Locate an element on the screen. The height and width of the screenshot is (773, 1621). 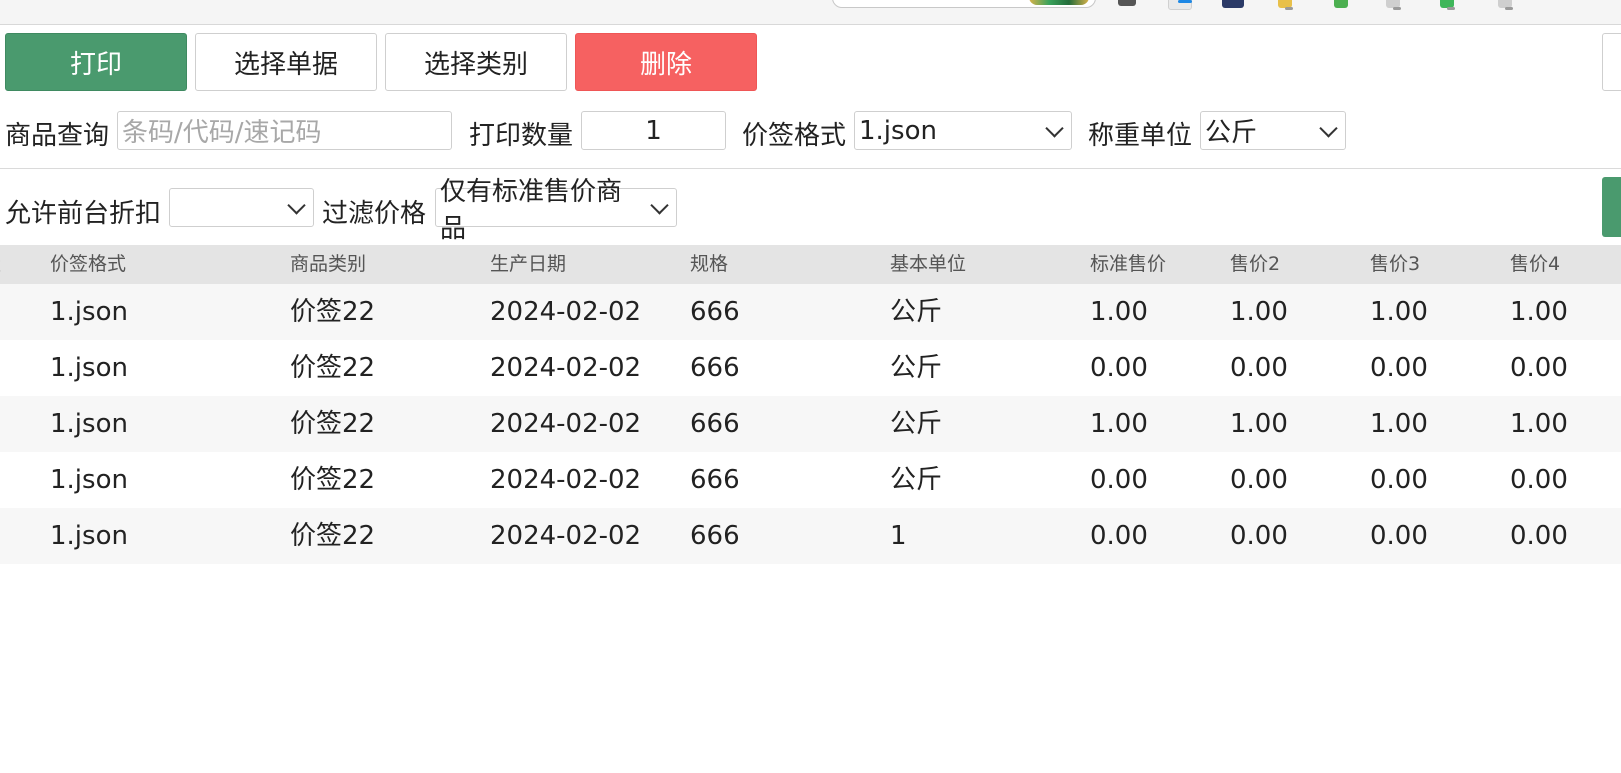
product-query-label: 商品查询 is located at coordinates (57, 136).